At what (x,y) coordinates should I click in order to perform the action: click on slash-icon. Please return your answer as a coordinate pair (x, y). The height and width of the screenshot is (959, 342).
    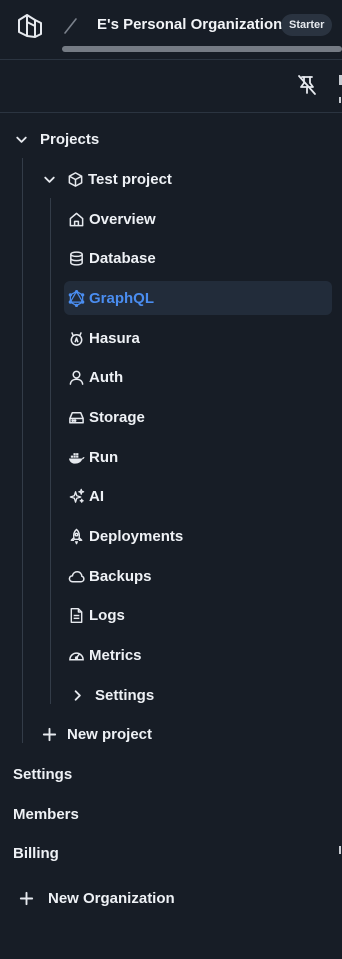
    Looking at the image, I should click on (70, 26).